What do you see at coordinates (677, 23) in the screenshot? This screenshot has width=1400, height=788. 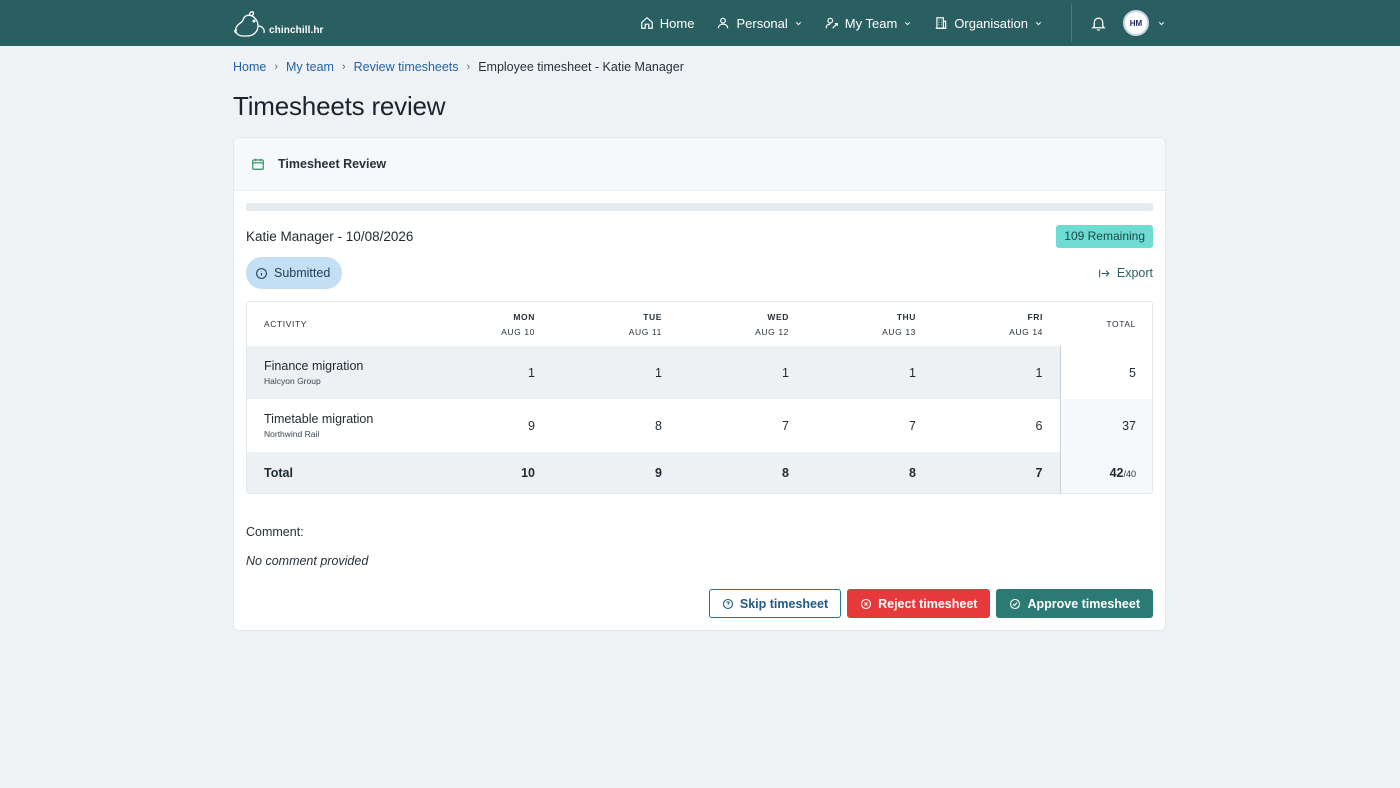 I see `nav-home-label: Home` at bounding box center [677, 23].